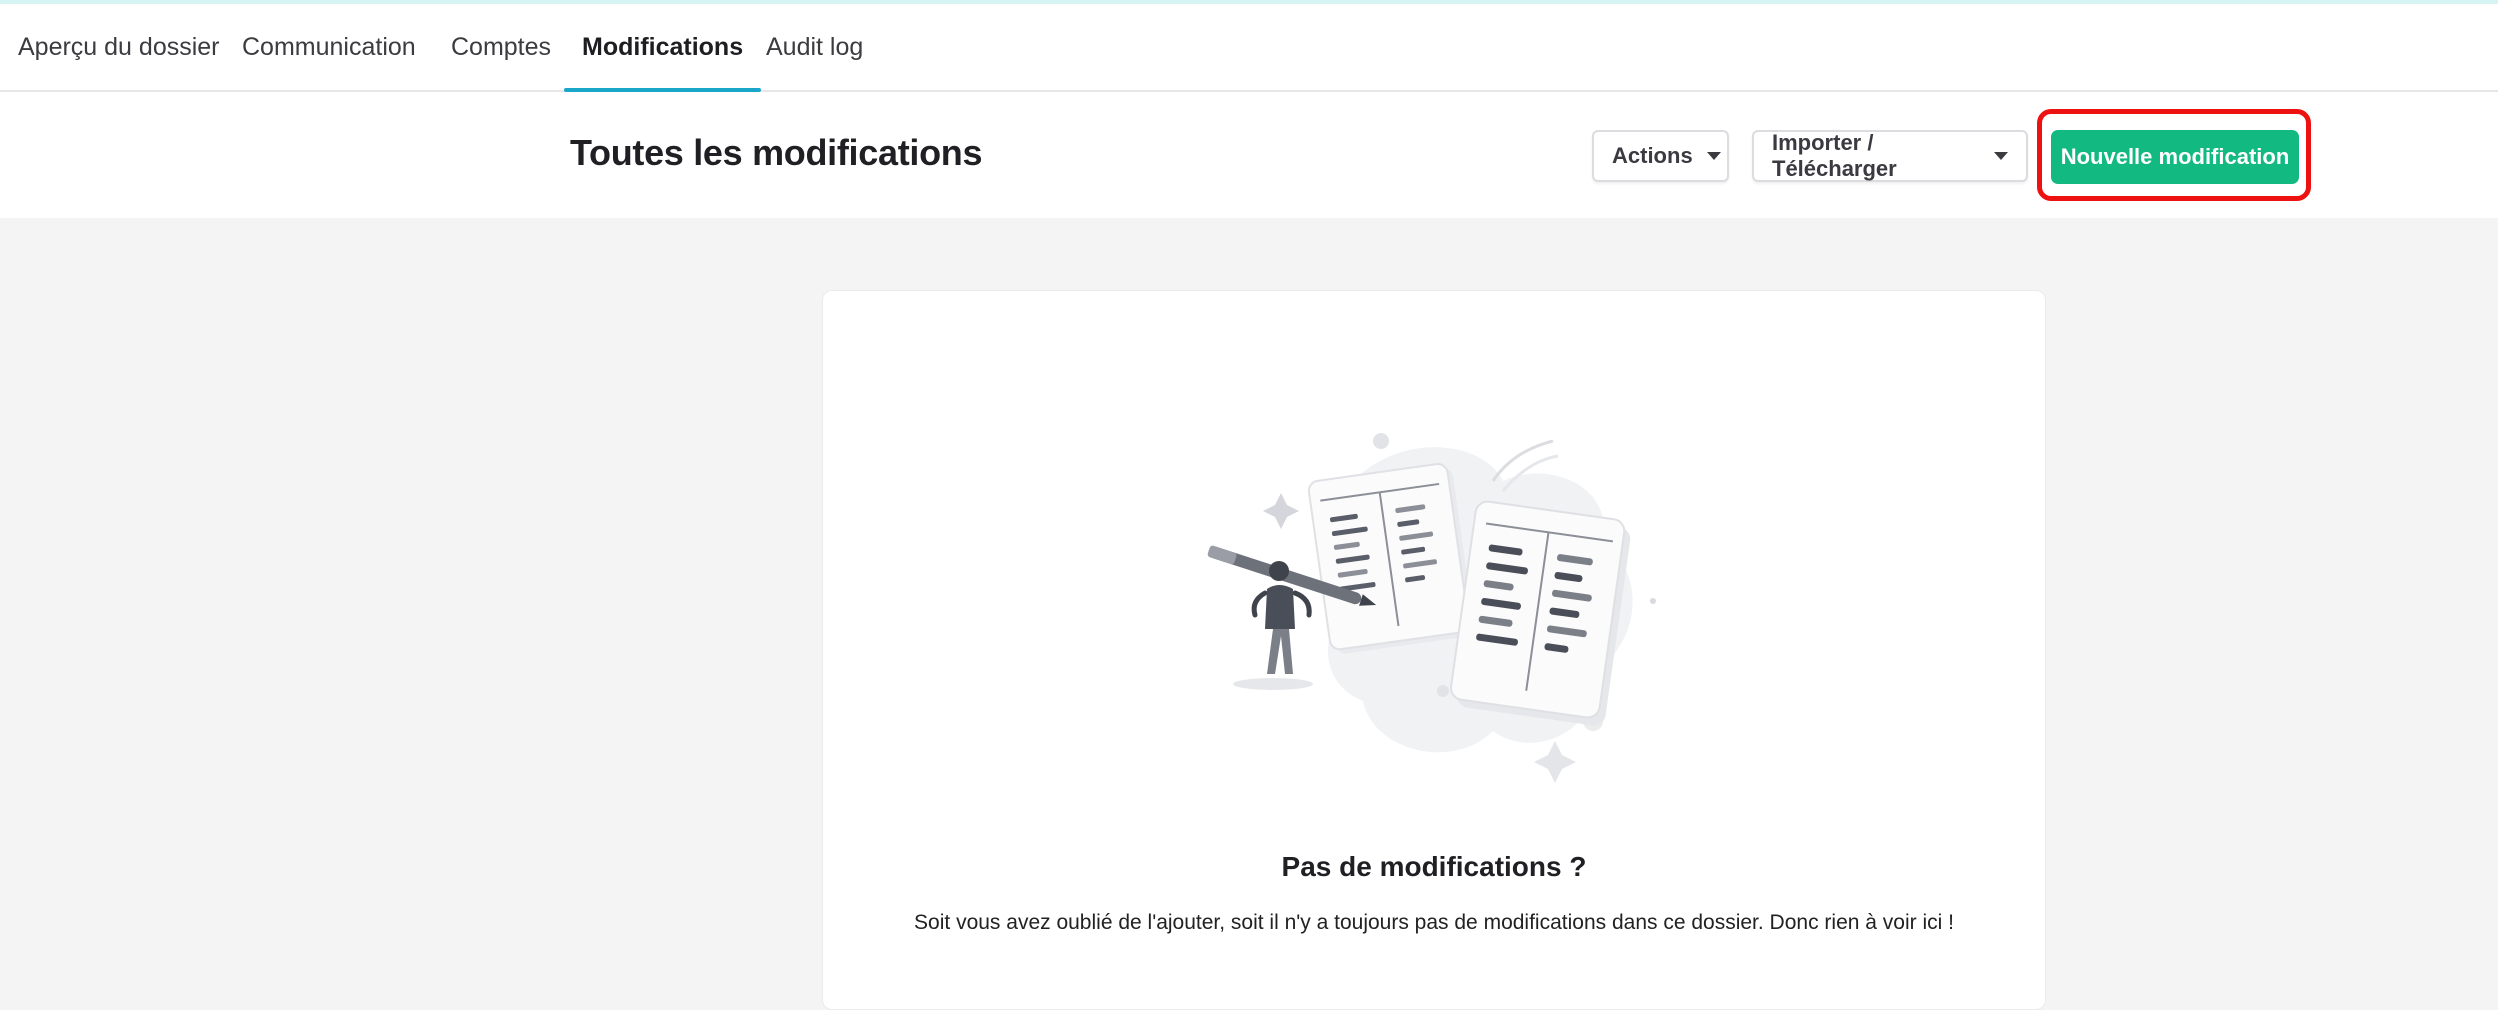  Describe the element at coordinates (1431, 608) in the screenshot. I see `empty-illustration-icon` at that location.